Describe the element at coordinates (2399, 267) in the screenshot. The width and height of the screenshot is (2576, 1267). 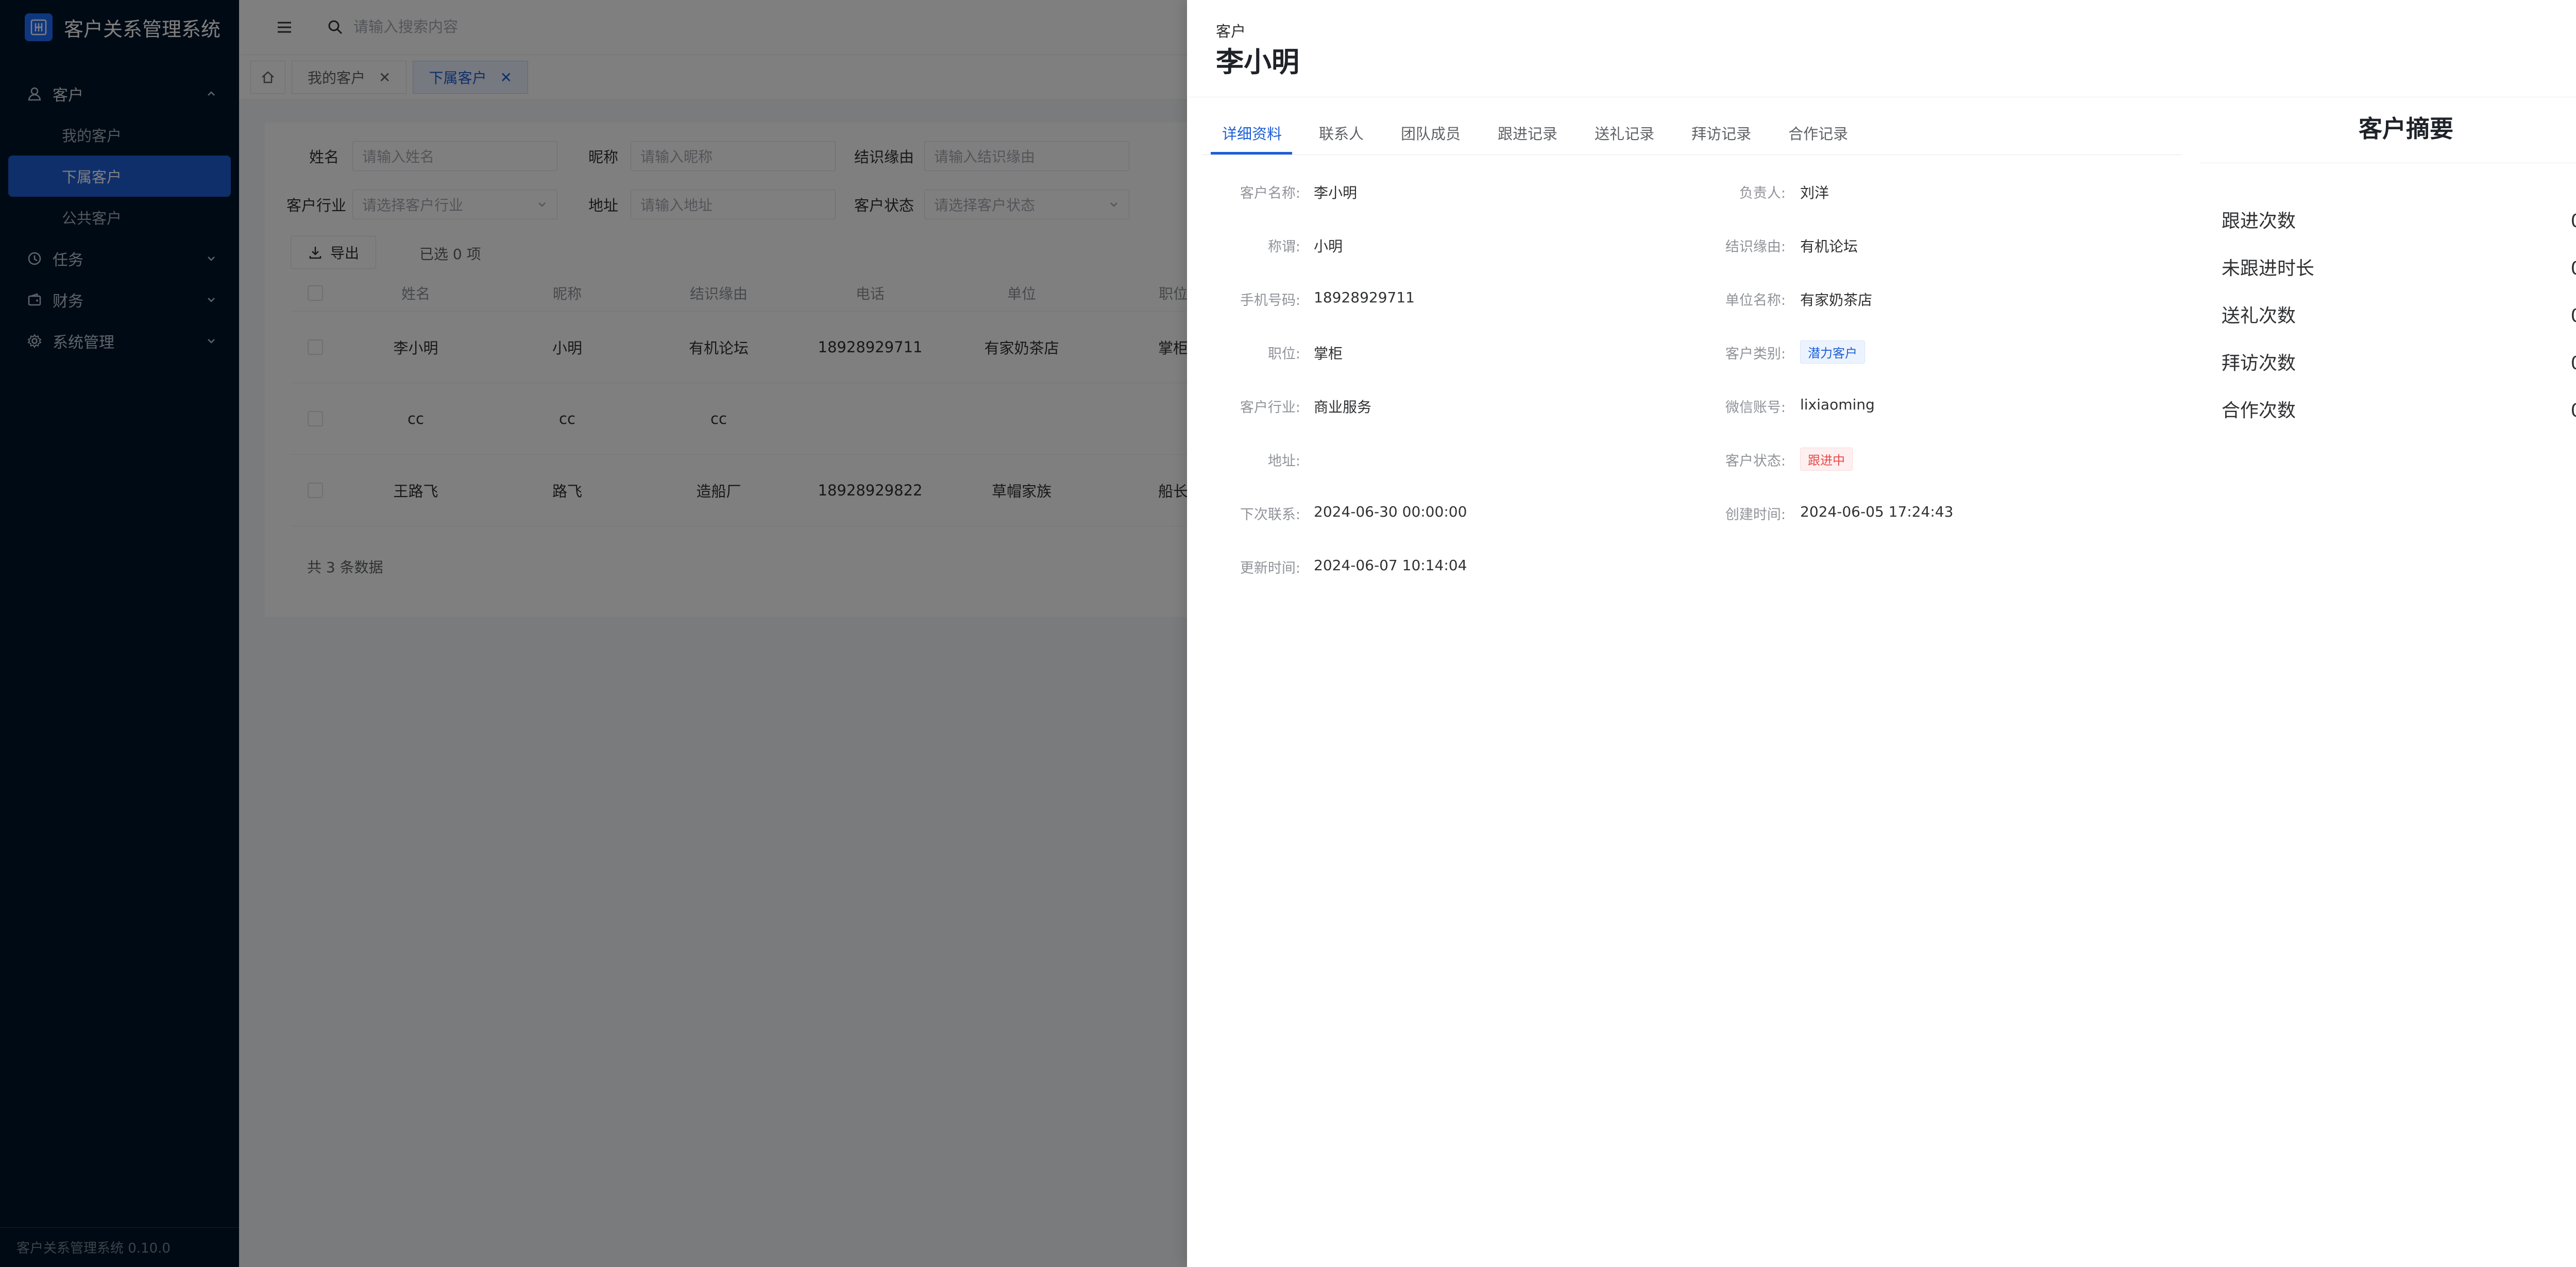
I see `summary-row: 未跟进时长 0 天` at that location.